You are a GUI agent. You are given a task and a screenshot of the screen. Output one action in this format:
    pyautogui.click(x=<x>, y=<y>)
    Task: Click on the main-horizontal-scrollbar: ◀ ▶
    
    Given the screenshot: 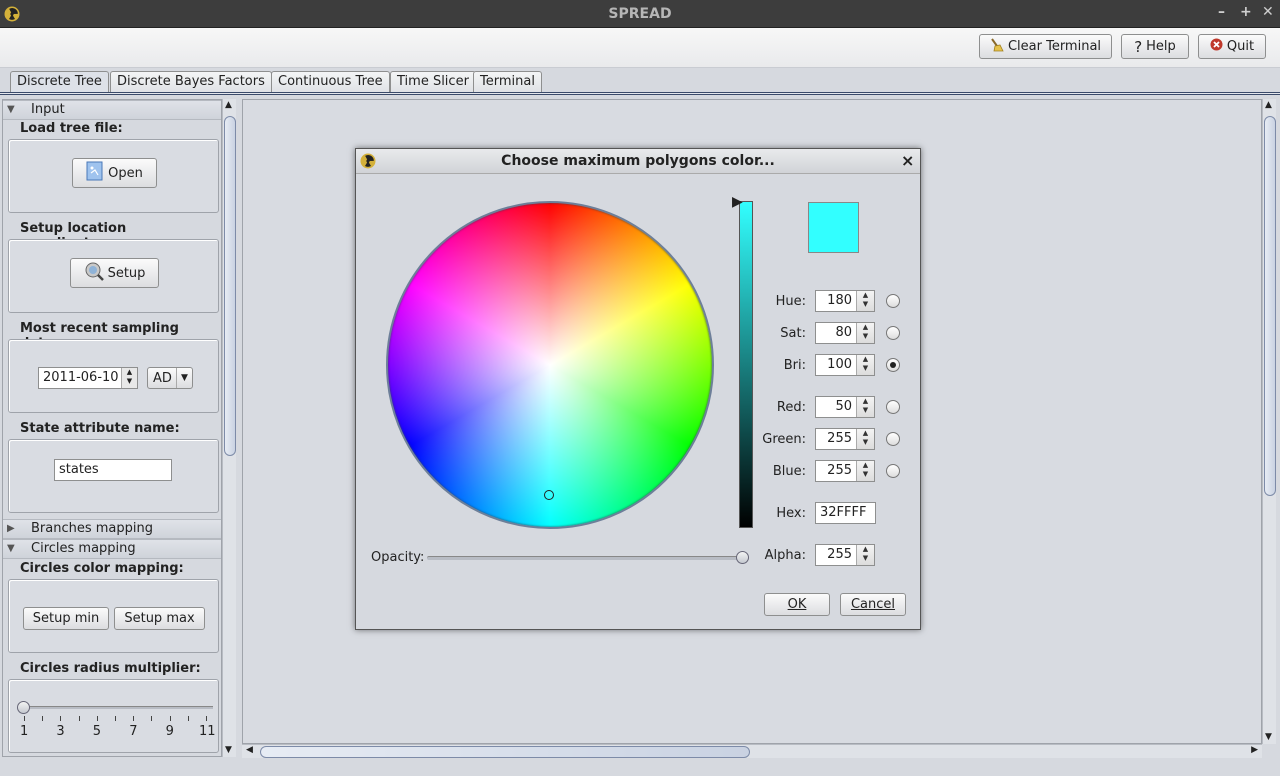 What is the action you would take?
    pyautogui.click(x=752, y=751)
    